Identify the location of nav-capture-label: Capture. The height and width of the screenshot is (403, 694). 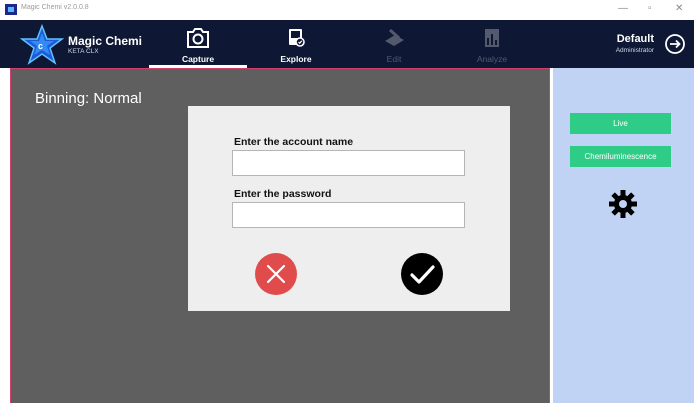
(198, 59).